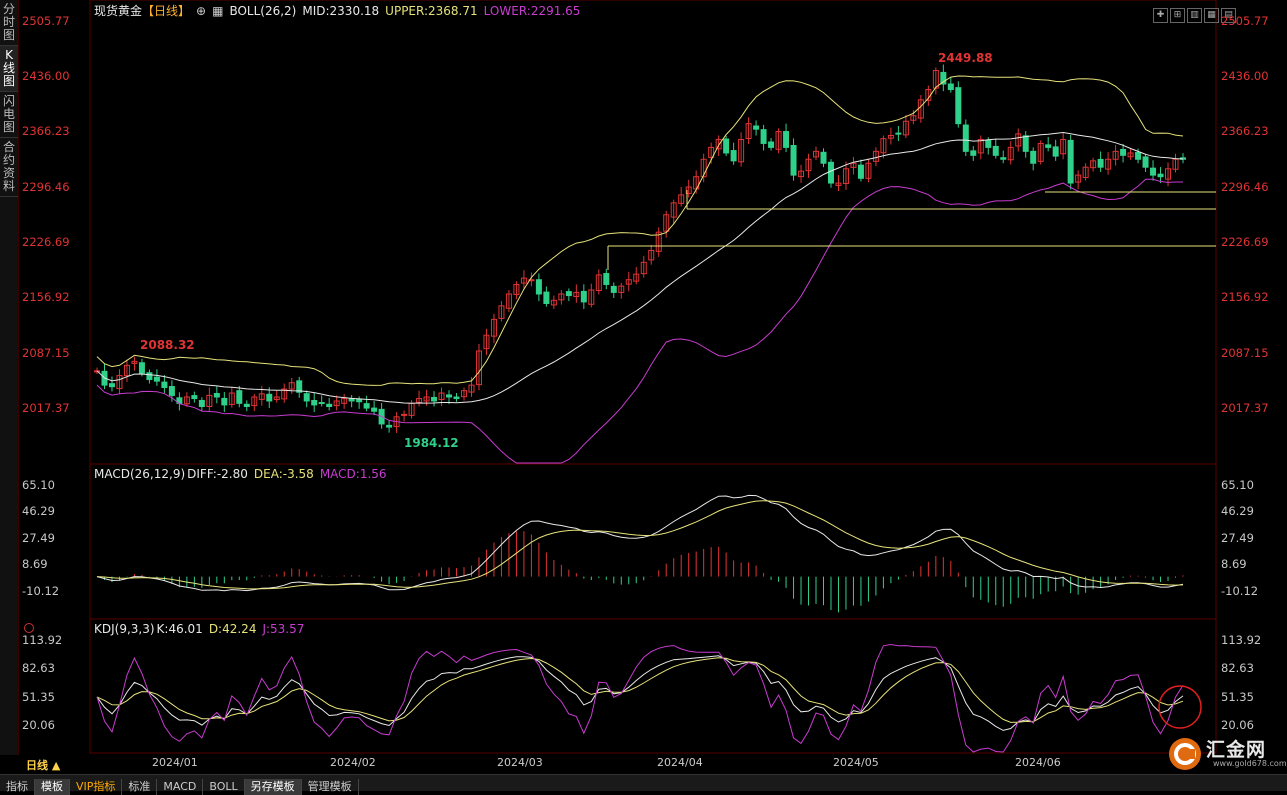 This screenshot has width=1287, height=795. I want to click on kdj-settings-icon, so click(29, 628).